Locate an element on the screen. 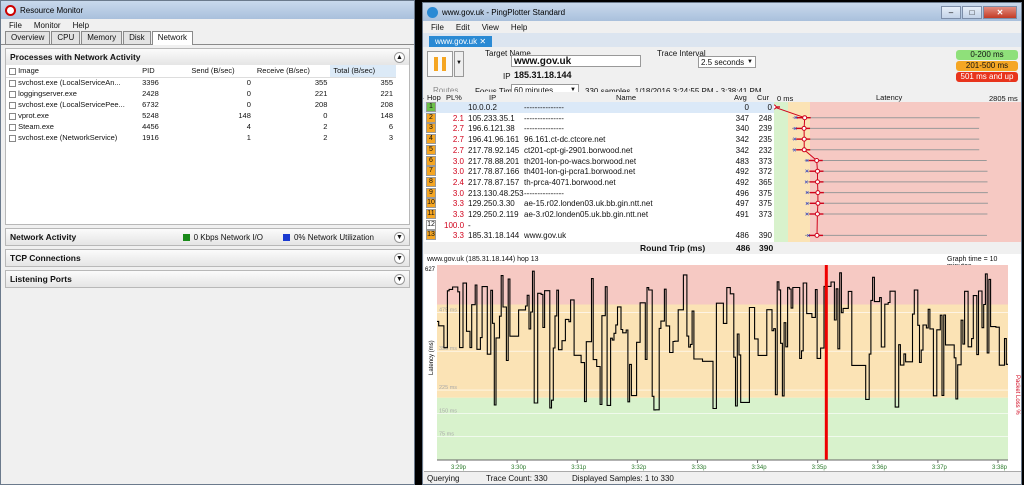 This screenshot has width=1024, height=485. col-total: Total (B/sec) is located at coordinates (363, 71).